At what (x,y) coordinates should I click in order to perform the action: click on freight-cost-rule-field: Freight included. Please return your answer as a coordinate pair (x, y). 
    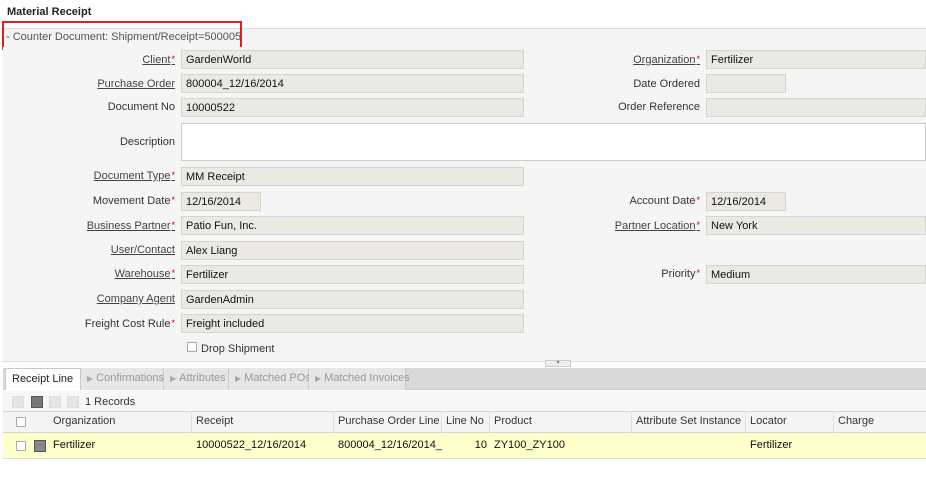
    Looking at the image, I should click on (352, 323).